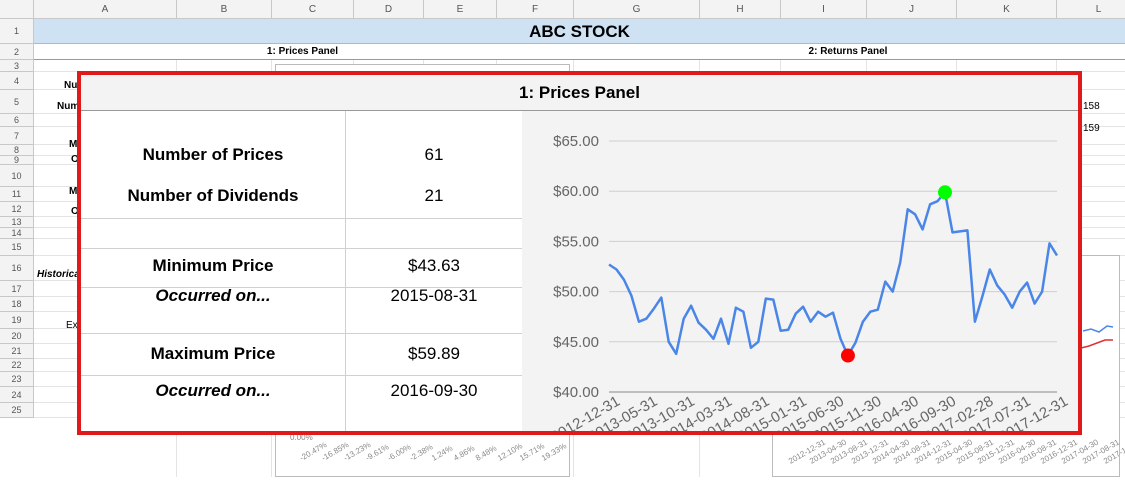  What do you see at coordinates (486, 453) in the screenshot?
I see `bg-hist-tick-label: 8.48%` at bounding box center [486, 453].